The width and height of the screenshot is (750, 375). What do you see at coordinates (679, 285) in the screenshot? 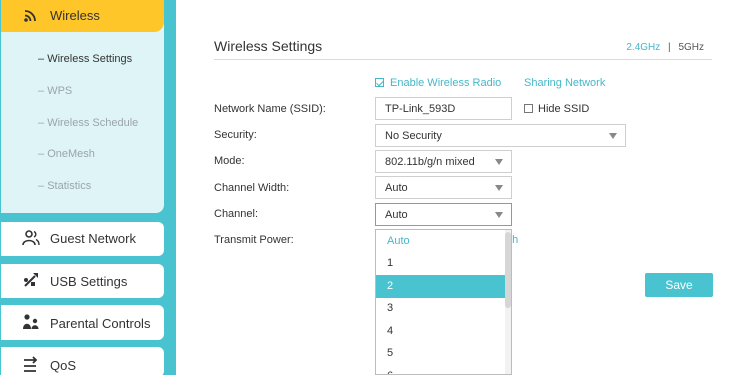
I see `save-button: Save` at bounding box center [679, 285].